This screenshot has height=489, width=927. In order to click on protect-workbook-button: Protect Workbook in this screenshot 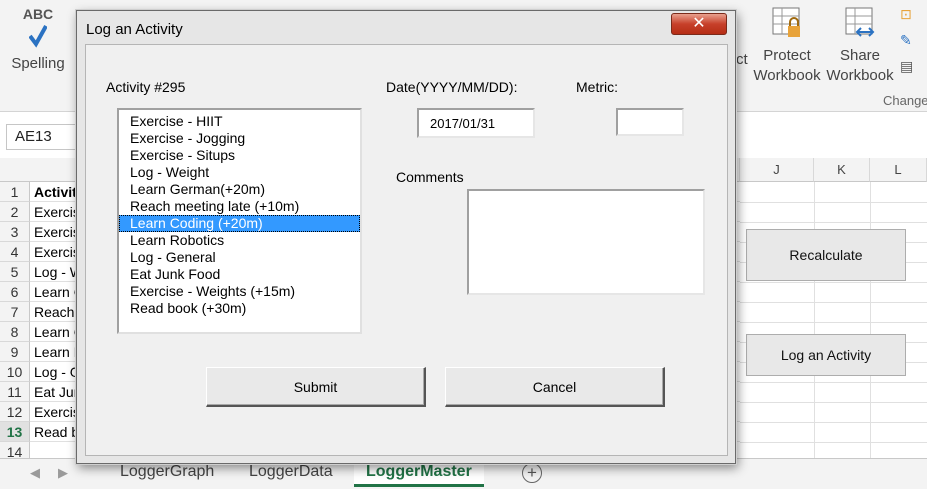, I will do `click(787, 46)`.